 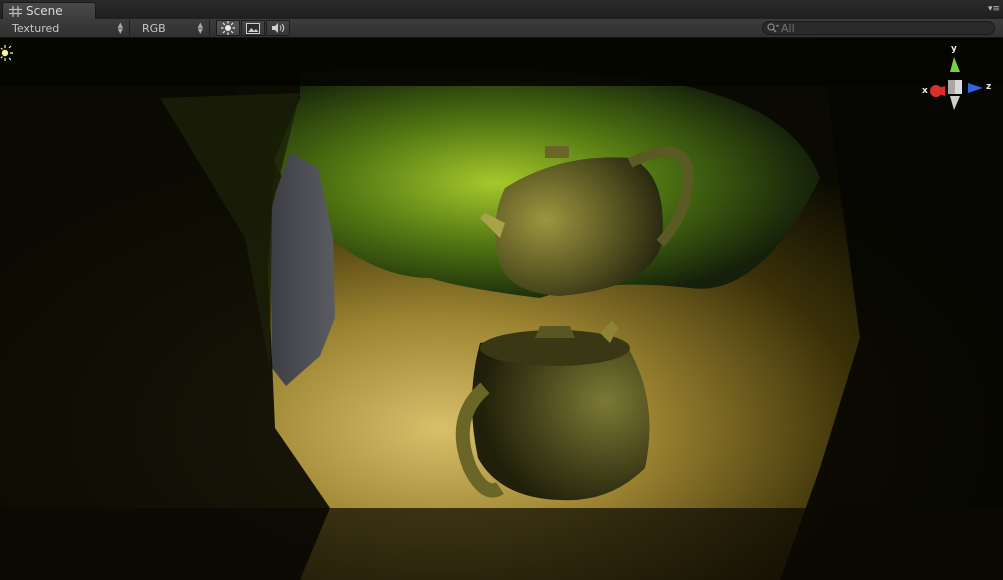 What do you see at coordinates (552, 411) in the screenshot?
I see `teapot-lower` at bounding box center [552, 411].